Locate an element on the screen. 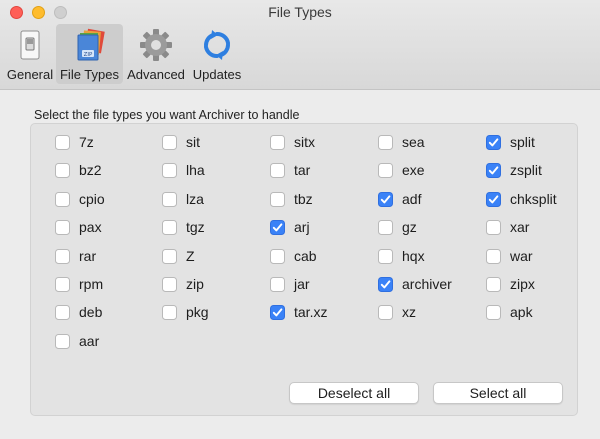  toolbar-tab-label: Advanced is located at coordinates (156, 74).